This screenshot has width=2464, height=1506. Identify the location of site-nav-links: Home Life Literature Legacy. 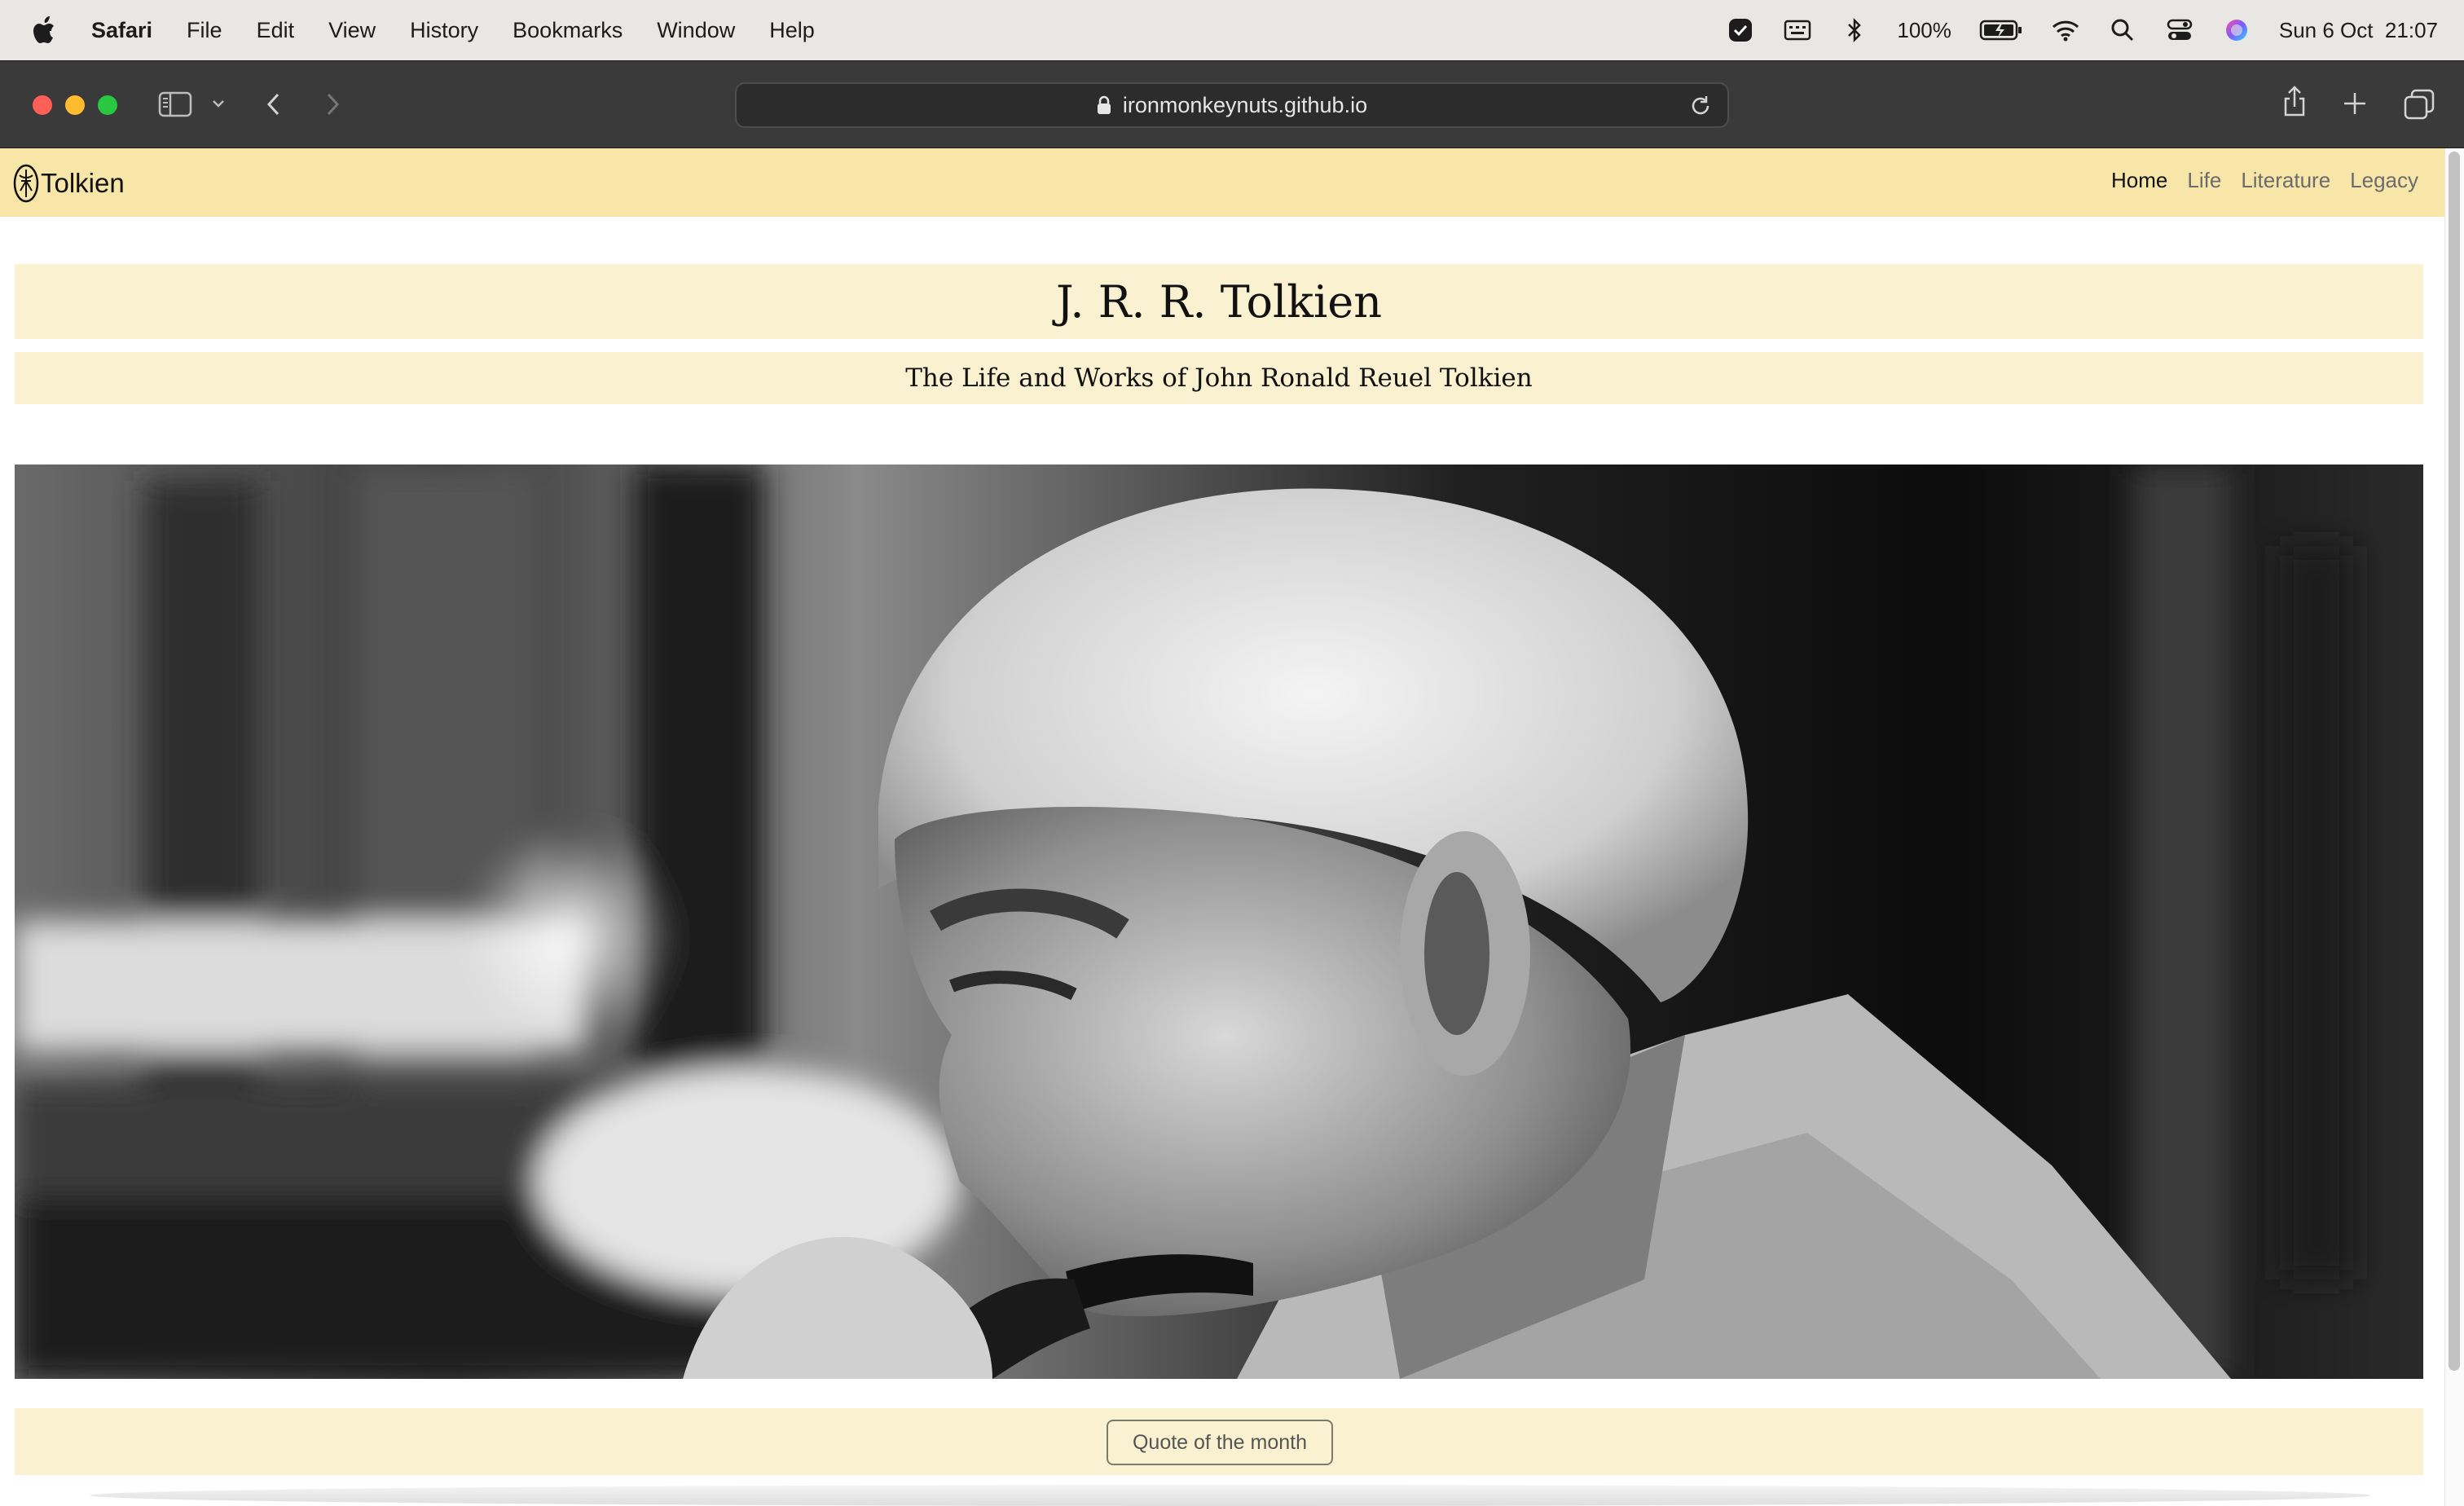
(2264, 180).